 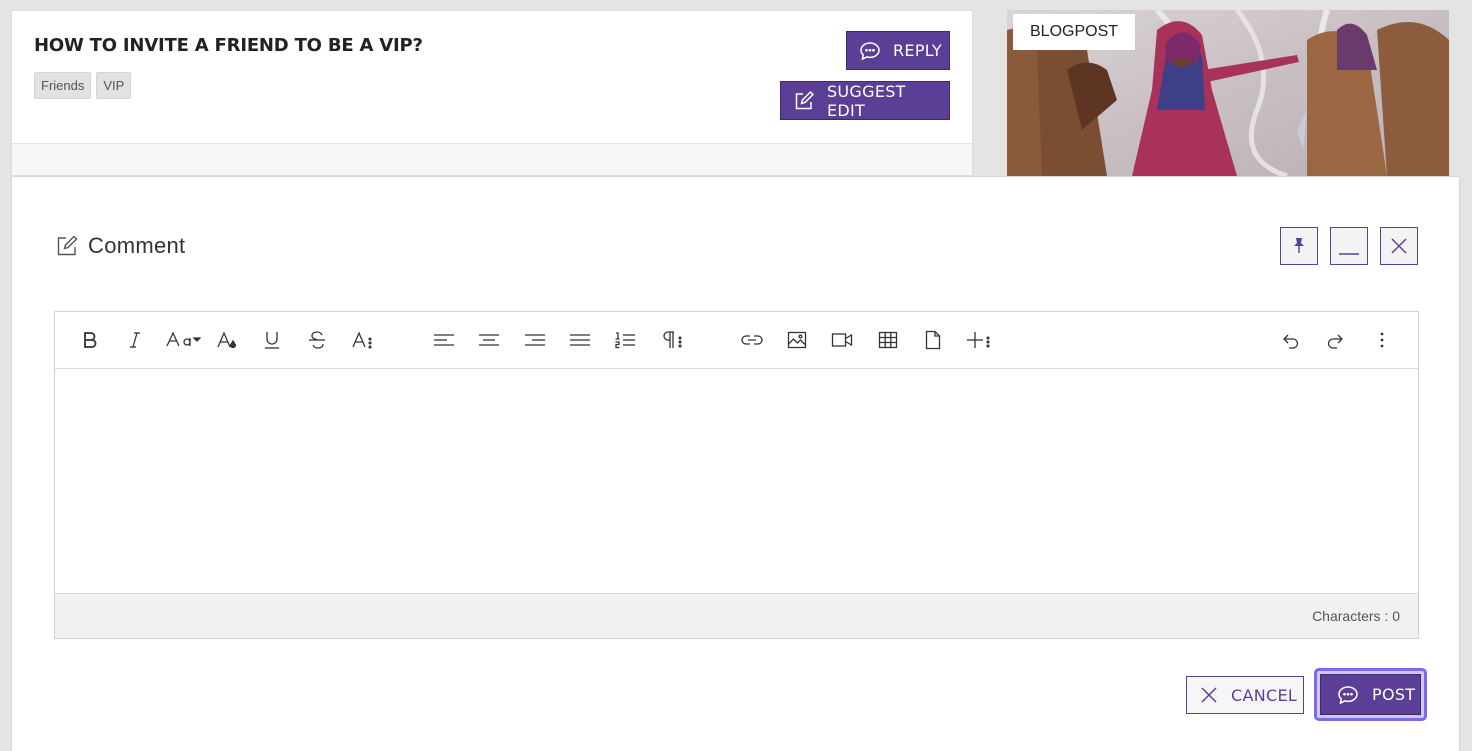 I want to click on redo-button, so click(x=1336, y=340).